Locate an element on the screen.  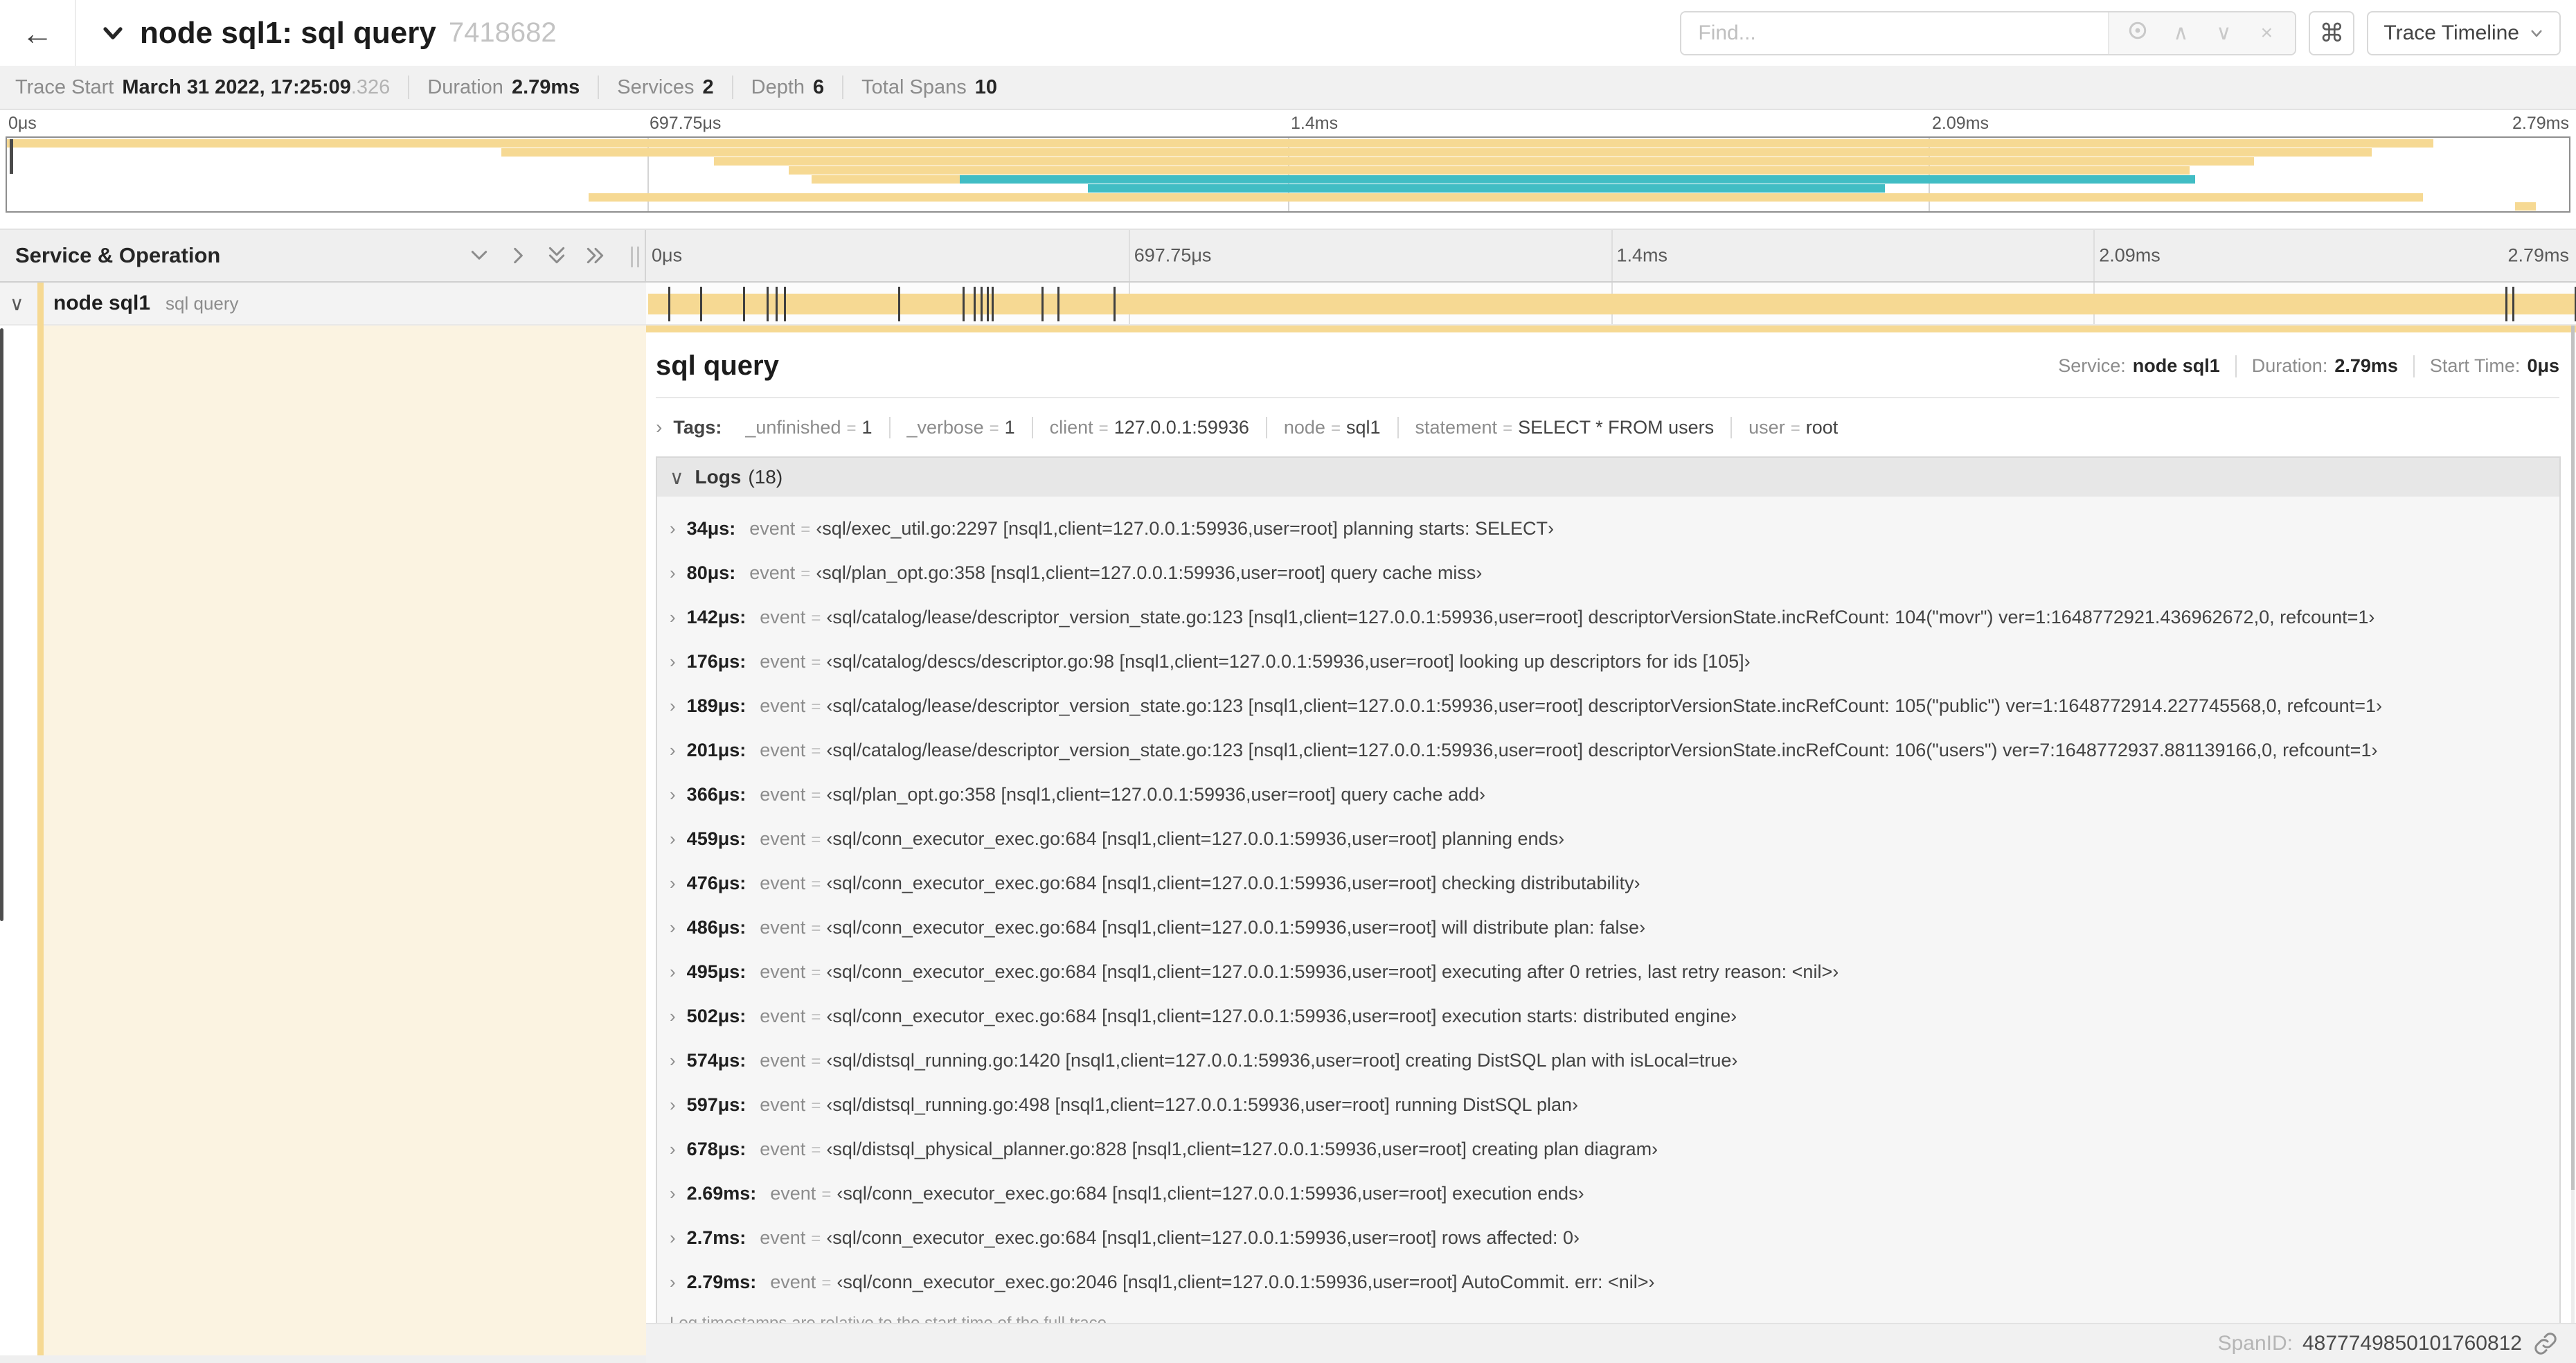
keyboard-shortcuts-button: ⌘ is located at coordinates (2332, 33).